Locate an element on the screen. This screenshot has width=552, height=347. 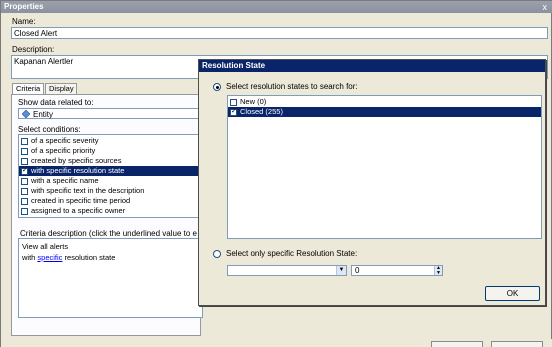
properties-title-bar: Properties is located at coordinates (276, 7).